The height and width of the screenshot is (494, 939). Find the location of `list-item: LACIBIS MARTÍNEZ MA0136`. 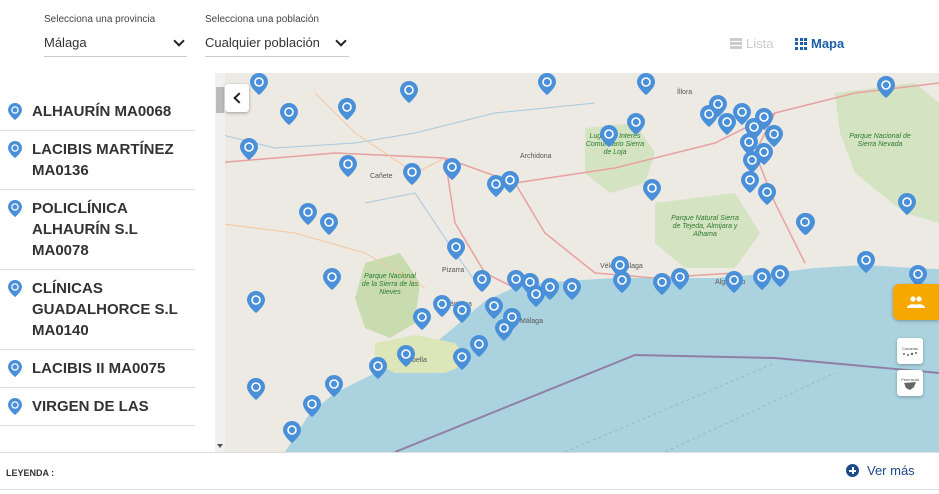

list-item: LACIBIS MARTÍNEZ MA0136 is located at coordinates (97, 160).